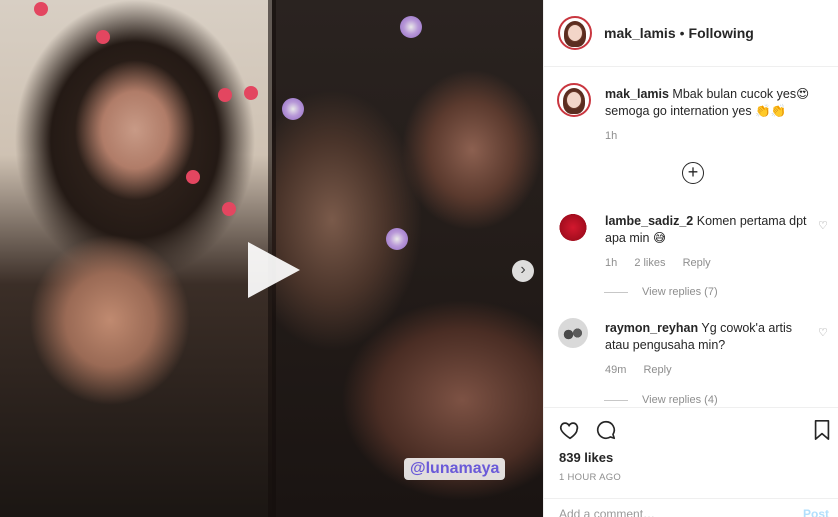 Image resolution: width=838 pixels, height=517 pixels. What do you see at coordinates (816, 512) in the screenshot?
I see `post-button: Post` at bounding box center [816, 512].